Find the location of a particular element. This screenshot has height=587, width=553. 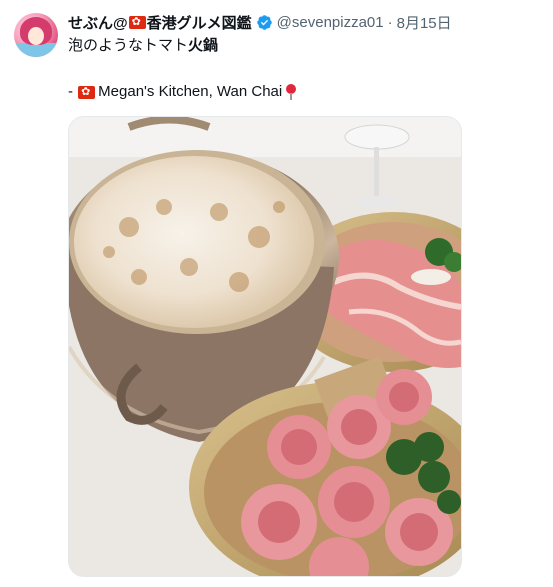

tweet-header: せぶん@ 香港グルメ図鑑 @sevenpizza01 · 8月15日 is located at coordinates (260, 22).